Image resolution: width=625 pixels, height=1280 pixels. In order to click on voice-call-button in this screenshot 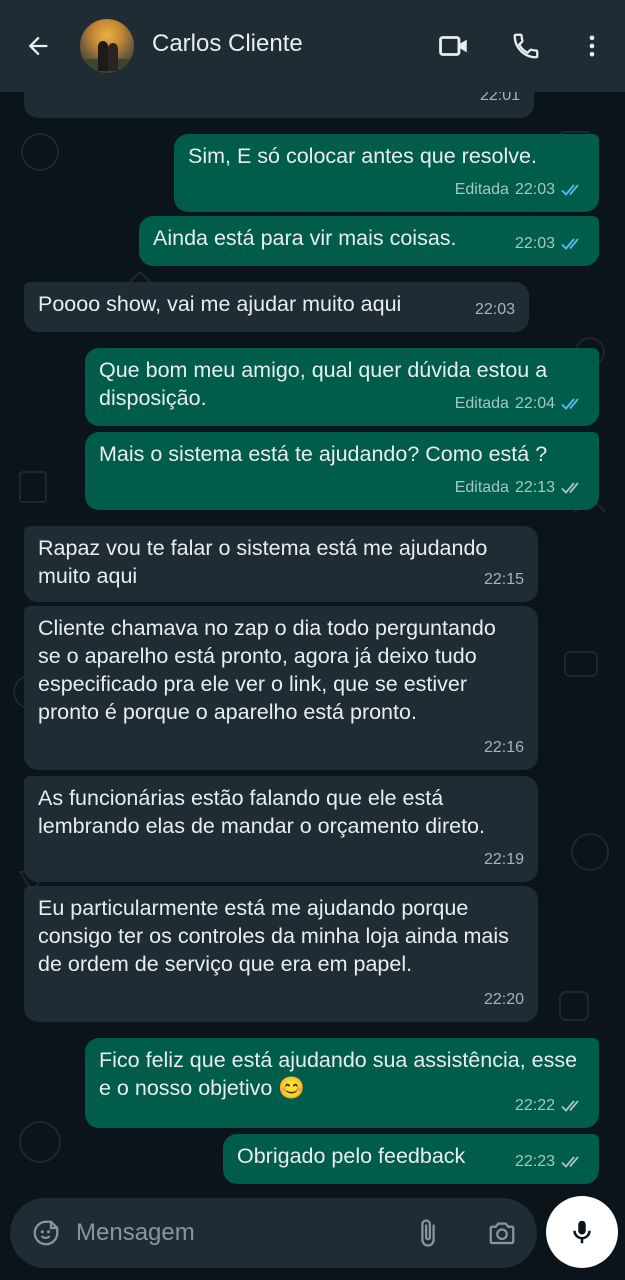, I will do `click(526, 46)`.